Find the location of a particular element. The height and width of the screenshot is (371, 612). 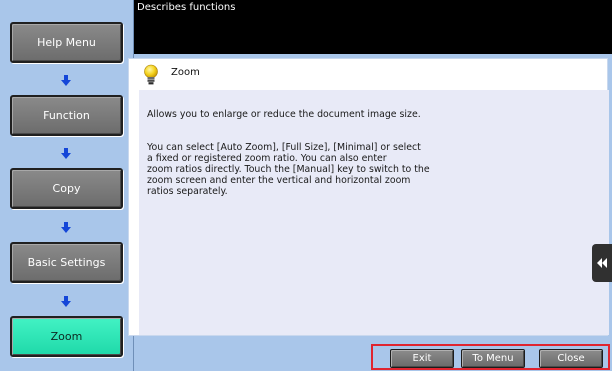

topic-header: Zoom is located at coordinates (368, 74).